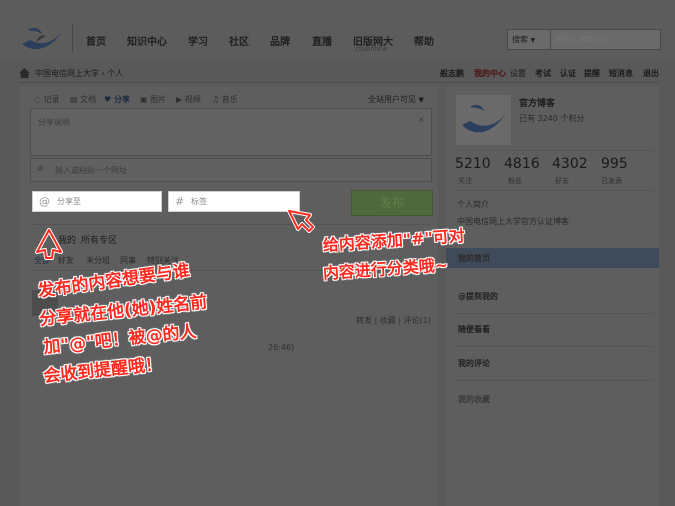 This screenshot has width=675, height=506. What do you see at coordinates (231, 132) in the screenshot?
I see `share-description-field: 分享说明 ×` at bounding box center [231, 132].